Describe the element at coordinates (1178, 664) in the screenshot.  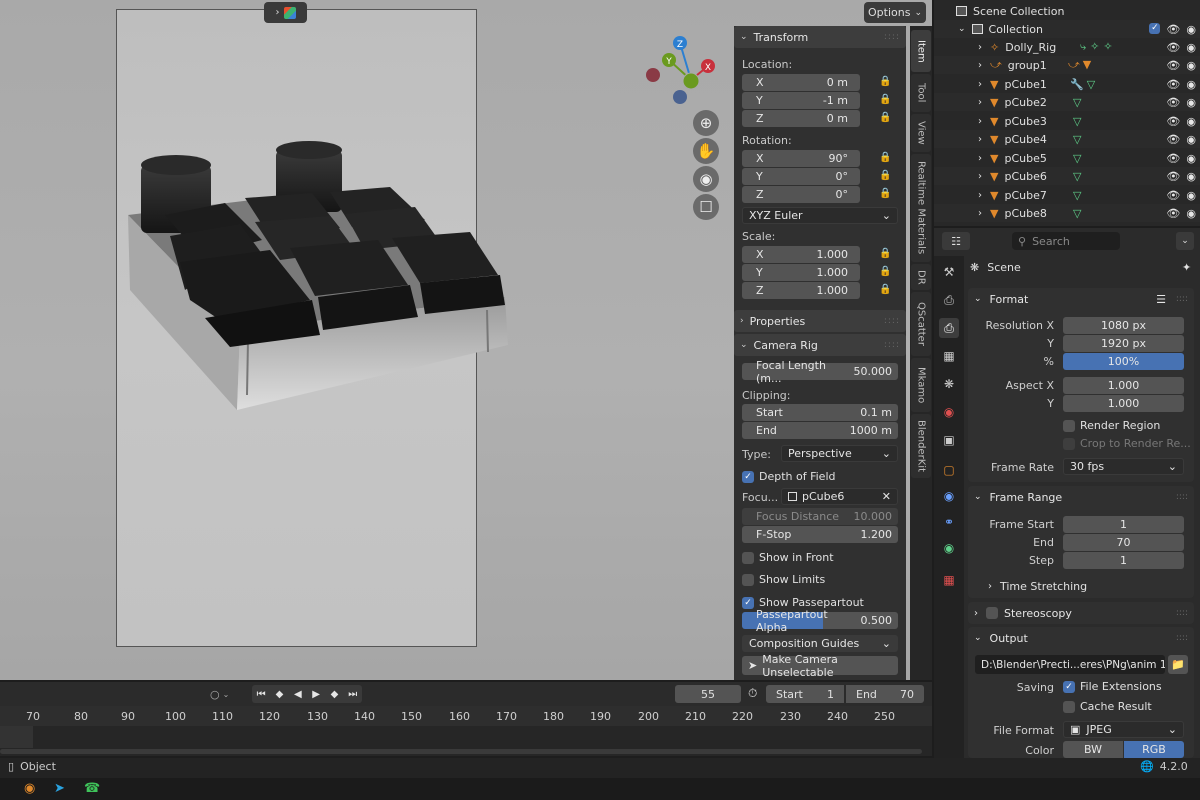
I see `browse-folder-button: 📁` at that location.